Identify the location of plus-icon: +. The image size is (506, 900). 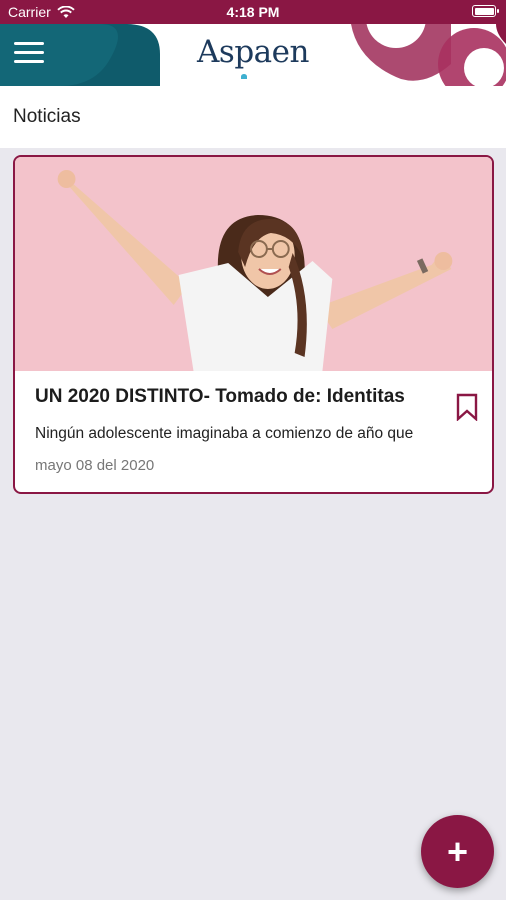
(457, 851).